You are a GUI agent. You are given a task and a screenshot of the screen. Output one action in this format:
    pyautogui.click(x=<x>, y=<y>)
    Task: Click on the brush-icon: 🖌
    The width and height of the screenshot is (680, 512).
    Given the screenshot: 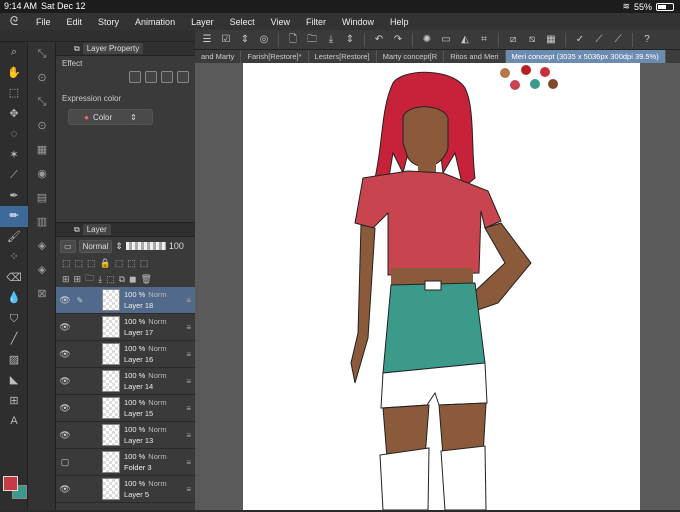 What is the action you would take?
    pyautogui.click(x=14, y=237)
    